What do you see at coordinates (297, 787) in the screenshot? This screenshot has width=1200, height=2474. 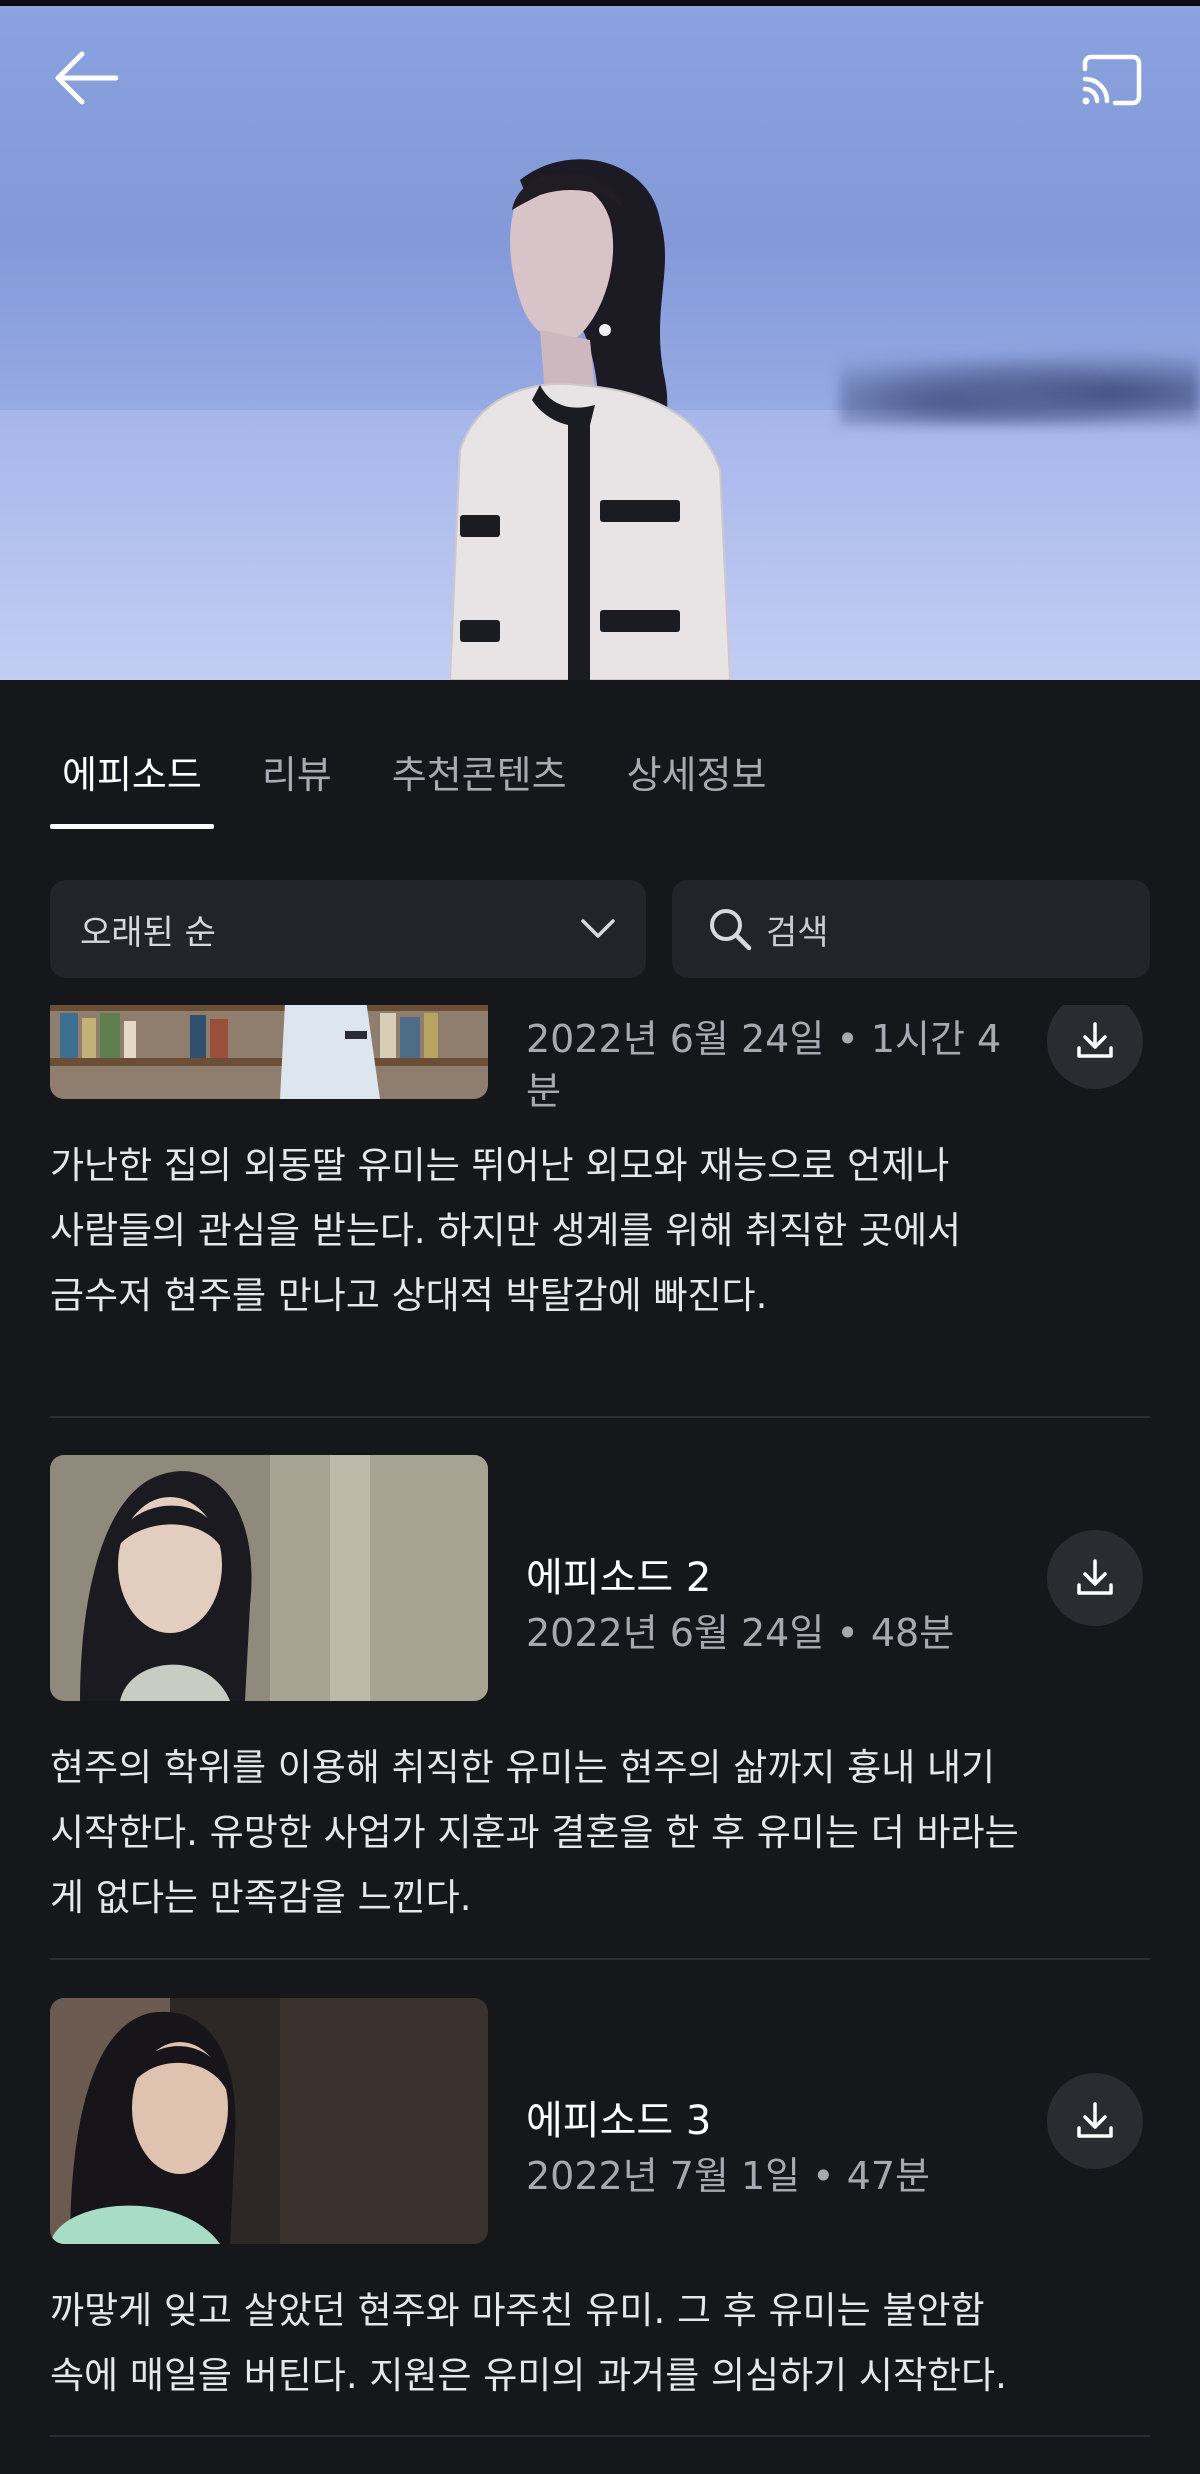 I see `tab-reviews: 리뷰` at bounding box center [297, 787].